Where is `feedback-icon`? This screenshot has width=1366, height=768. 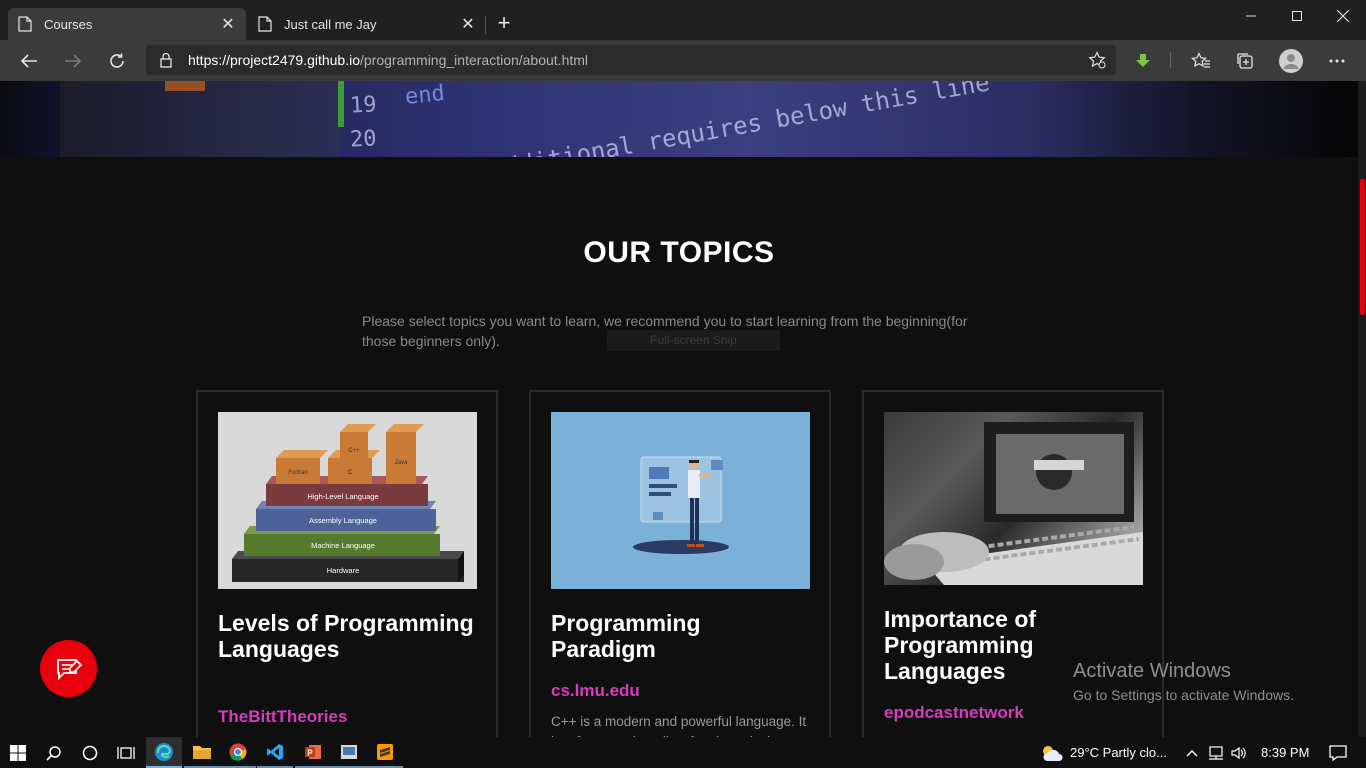
feedback-icon is located at coordinates (69, 669).